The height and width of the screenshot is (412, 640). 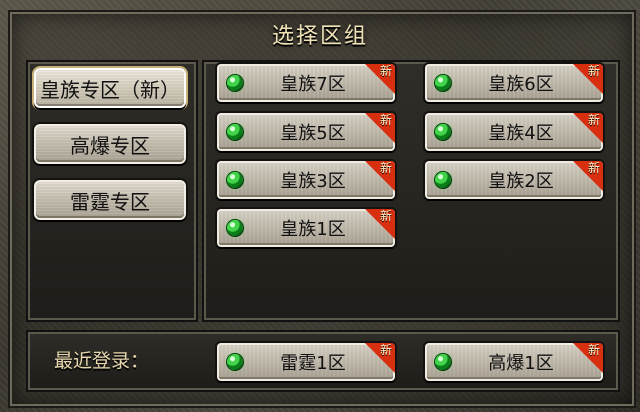 I want to click on recent-server-thunder1: 雷霆1区 新, so click(x=306, y=362).